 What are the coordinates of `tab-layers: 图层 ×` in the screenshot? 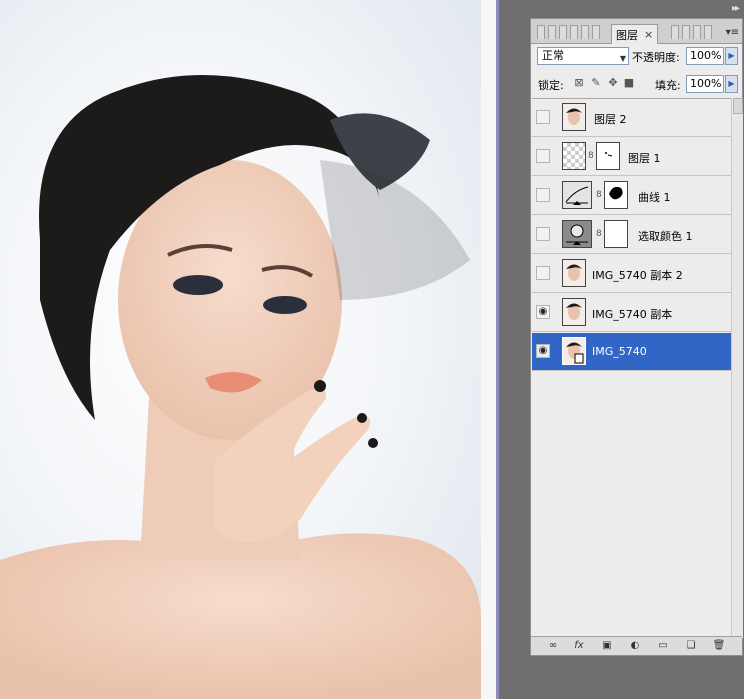 It's located at (635, 34).